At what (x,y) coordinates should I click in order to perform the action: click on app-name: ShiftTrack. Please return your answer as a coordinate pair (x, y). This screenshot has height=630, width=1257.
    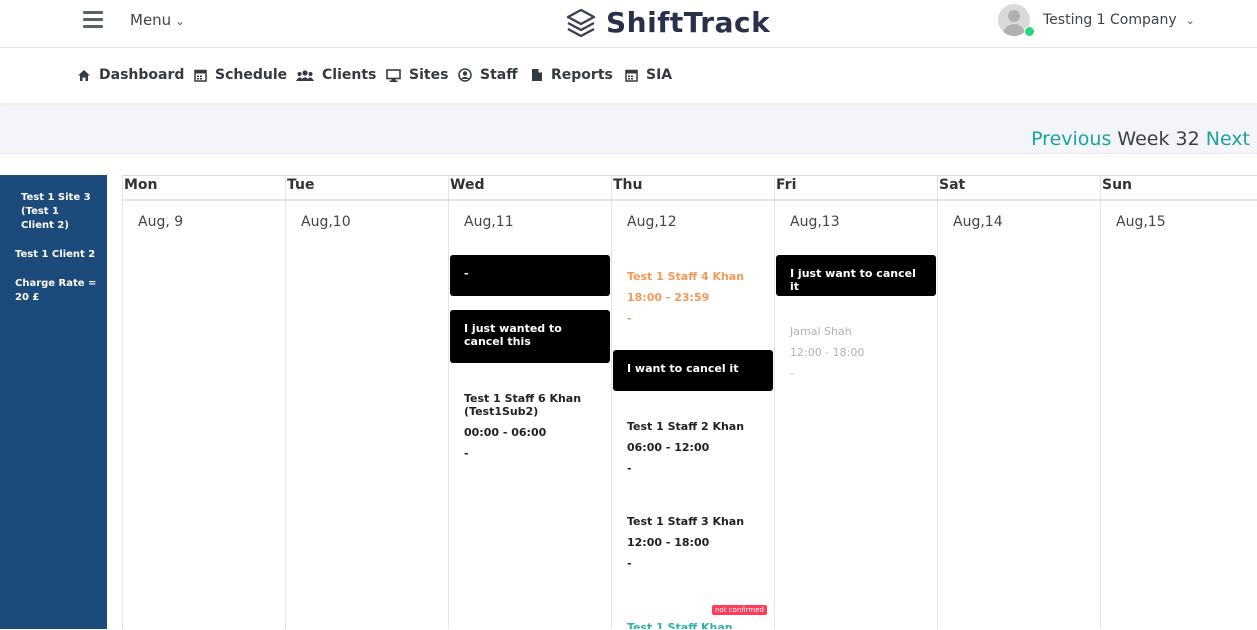
    Looking at the image, I should click on (688, 22).